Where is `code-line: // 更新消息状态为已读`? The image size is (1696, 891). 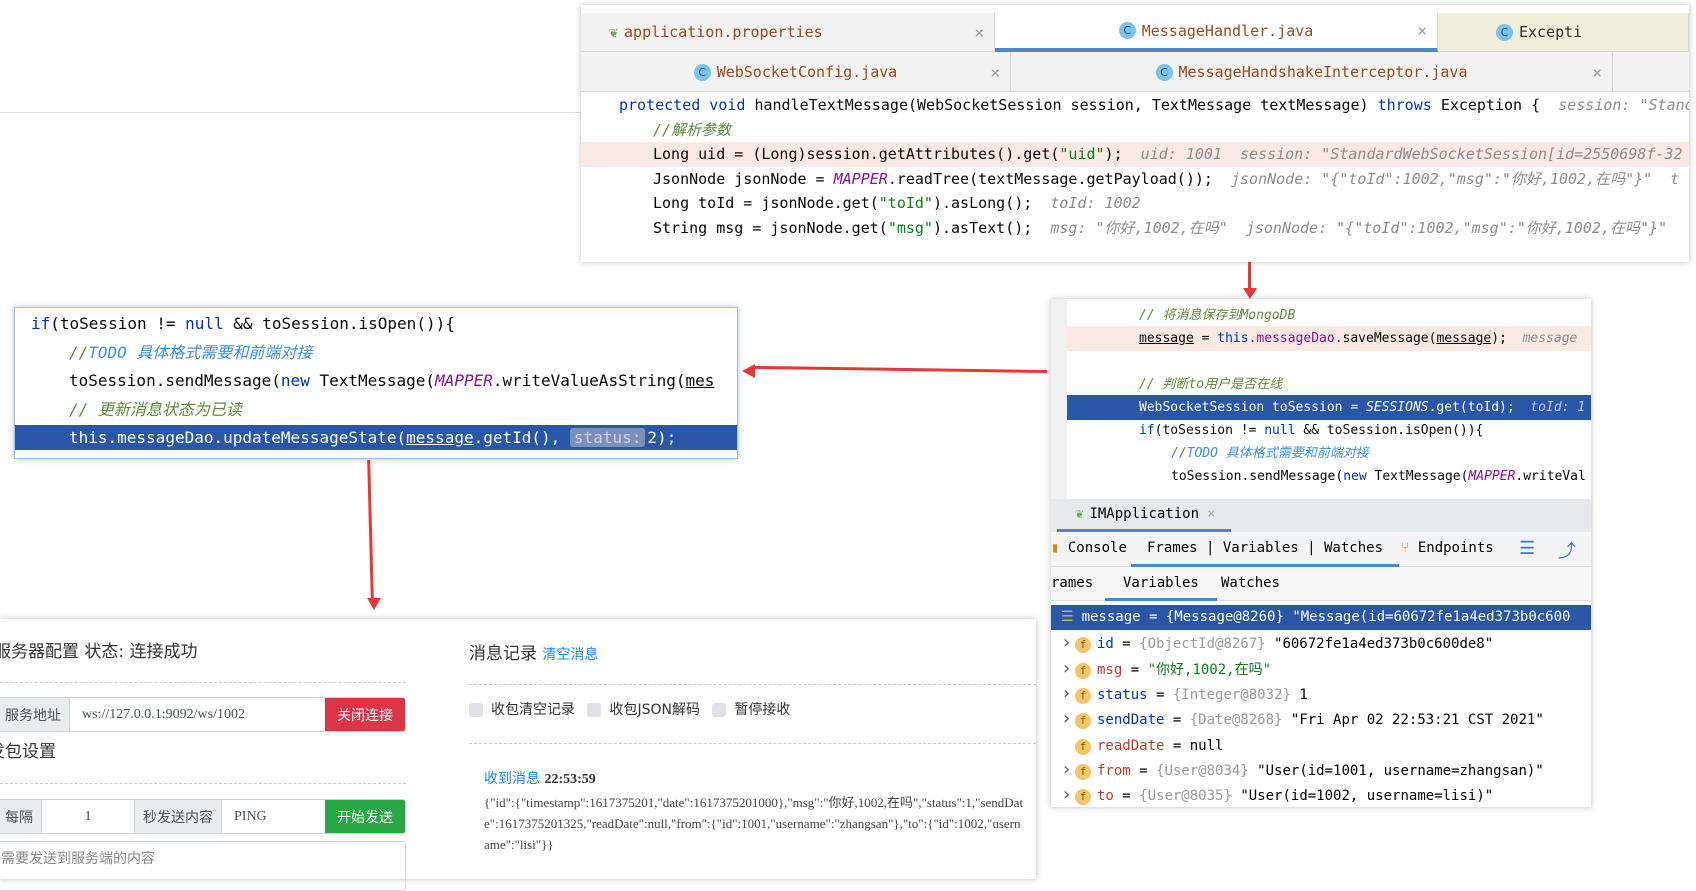 code-line: // 更新消息状态为已读 is located at coordinates (376, 409).